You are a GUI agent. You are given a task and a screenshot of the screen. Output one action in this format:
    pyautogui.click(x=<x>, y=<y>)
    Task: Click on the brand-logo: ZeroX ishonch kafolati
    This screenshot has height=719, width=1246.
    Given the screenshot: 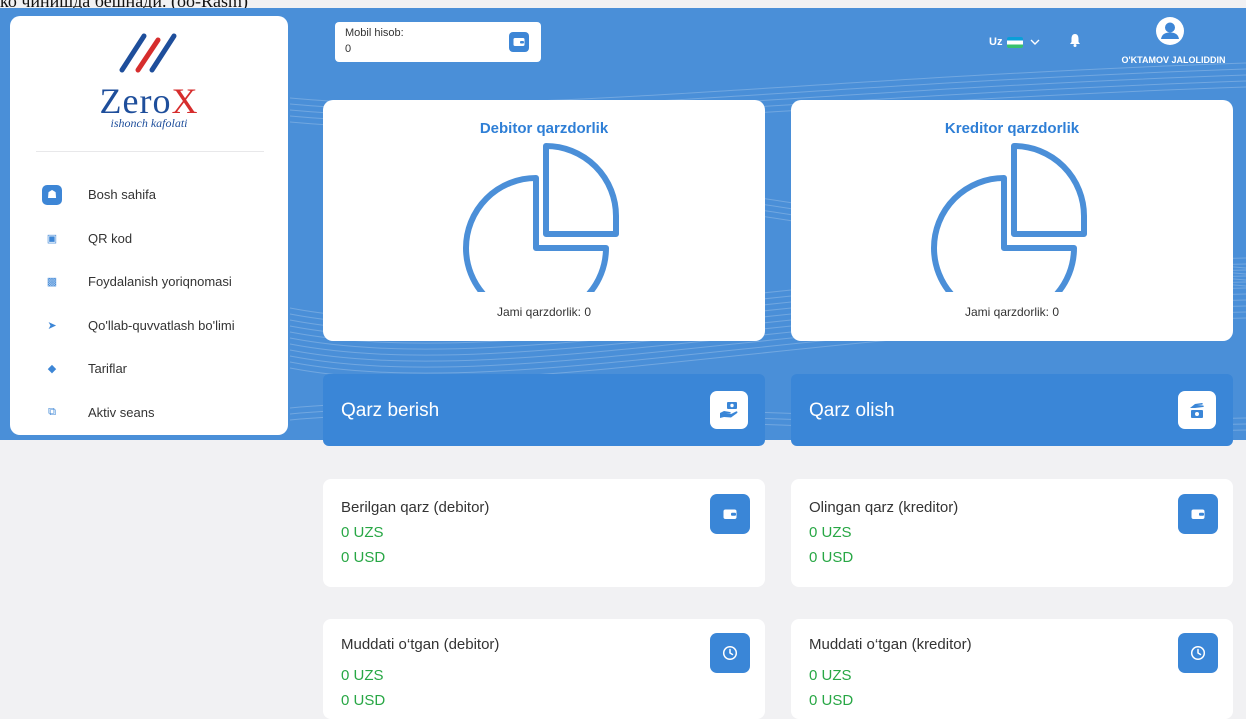 What is the action you would take?
    pyautogui.click(x=149, y=78)
    